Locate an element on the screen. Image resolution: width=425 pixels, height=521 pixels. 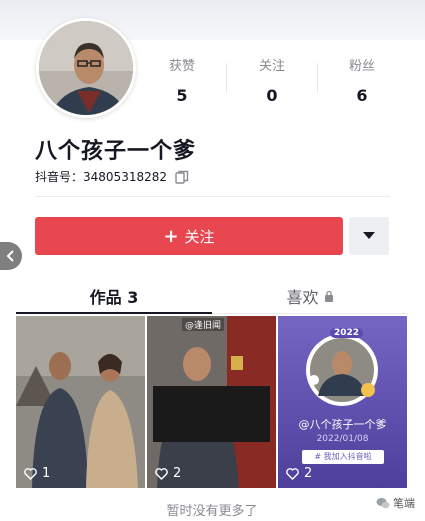
video-watermark: @逢旧闻 is located at coordinates (203, 324).